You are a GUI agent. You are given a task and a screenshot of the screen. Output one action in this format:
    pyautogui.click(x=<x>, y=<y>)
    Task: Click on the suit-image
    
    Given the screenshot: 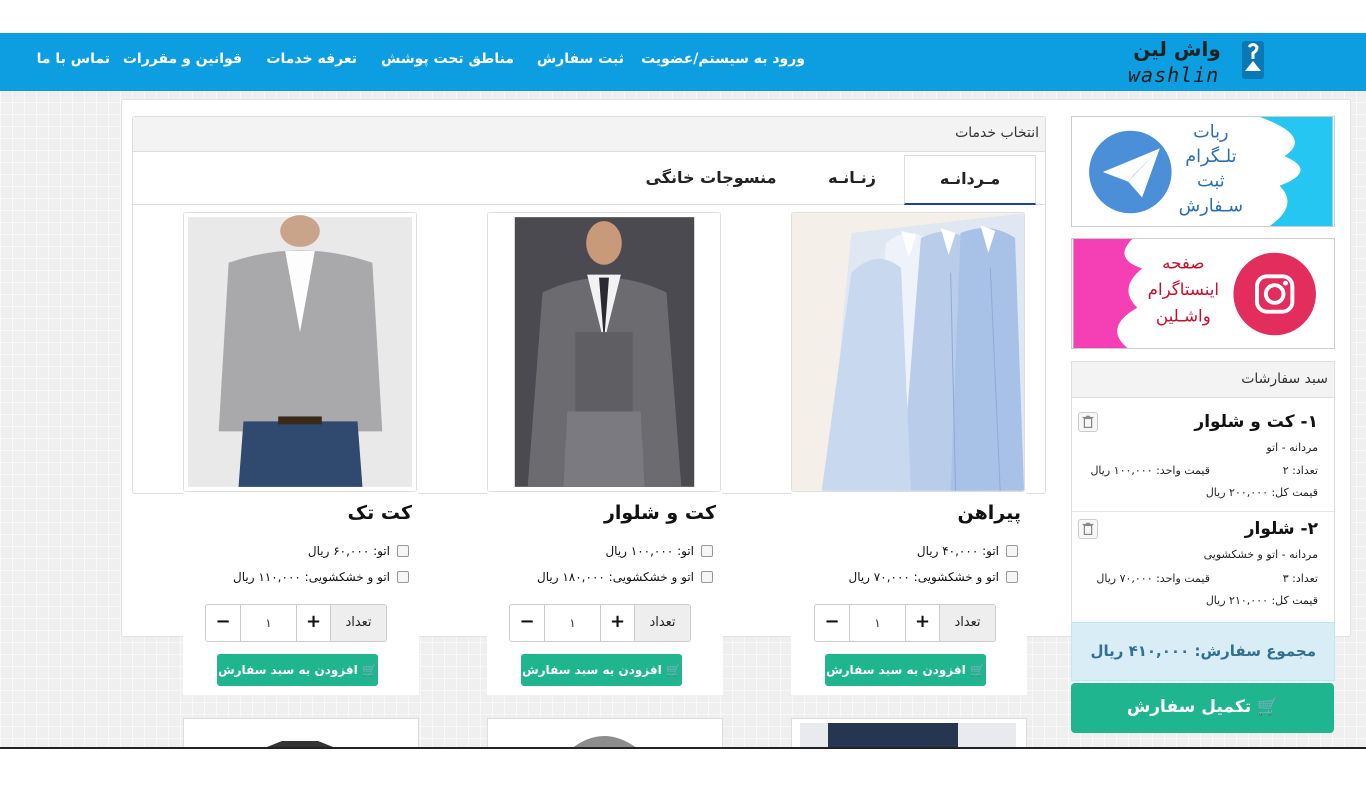 What is the action you would take?
    pyautogui.click(x=604, y=352)
    